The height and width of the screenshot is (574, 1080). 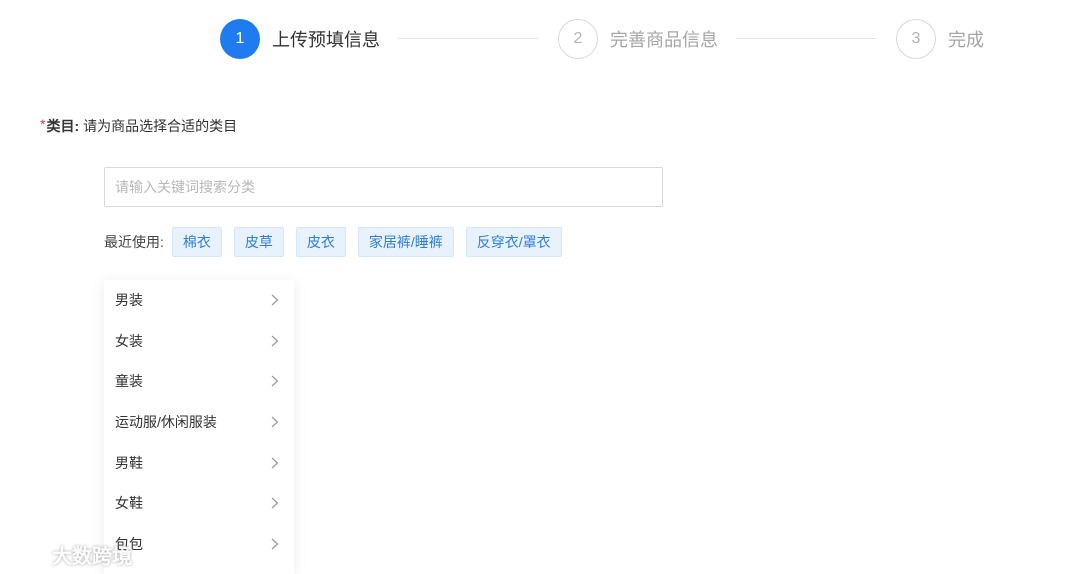 What do you see at coordinates (92, 557) in the screenshot?
I see `watermark-text: 大数跨境` at bounding box center [92, 557].